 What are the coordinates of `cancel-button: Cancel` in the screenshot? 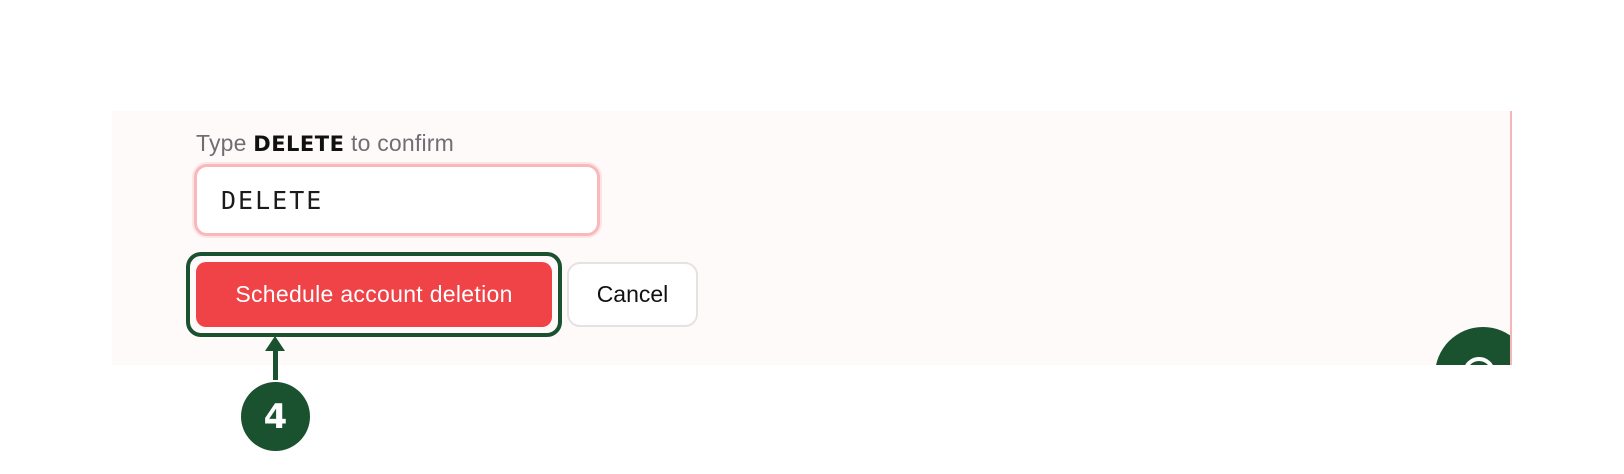 It's located at (632, 294).